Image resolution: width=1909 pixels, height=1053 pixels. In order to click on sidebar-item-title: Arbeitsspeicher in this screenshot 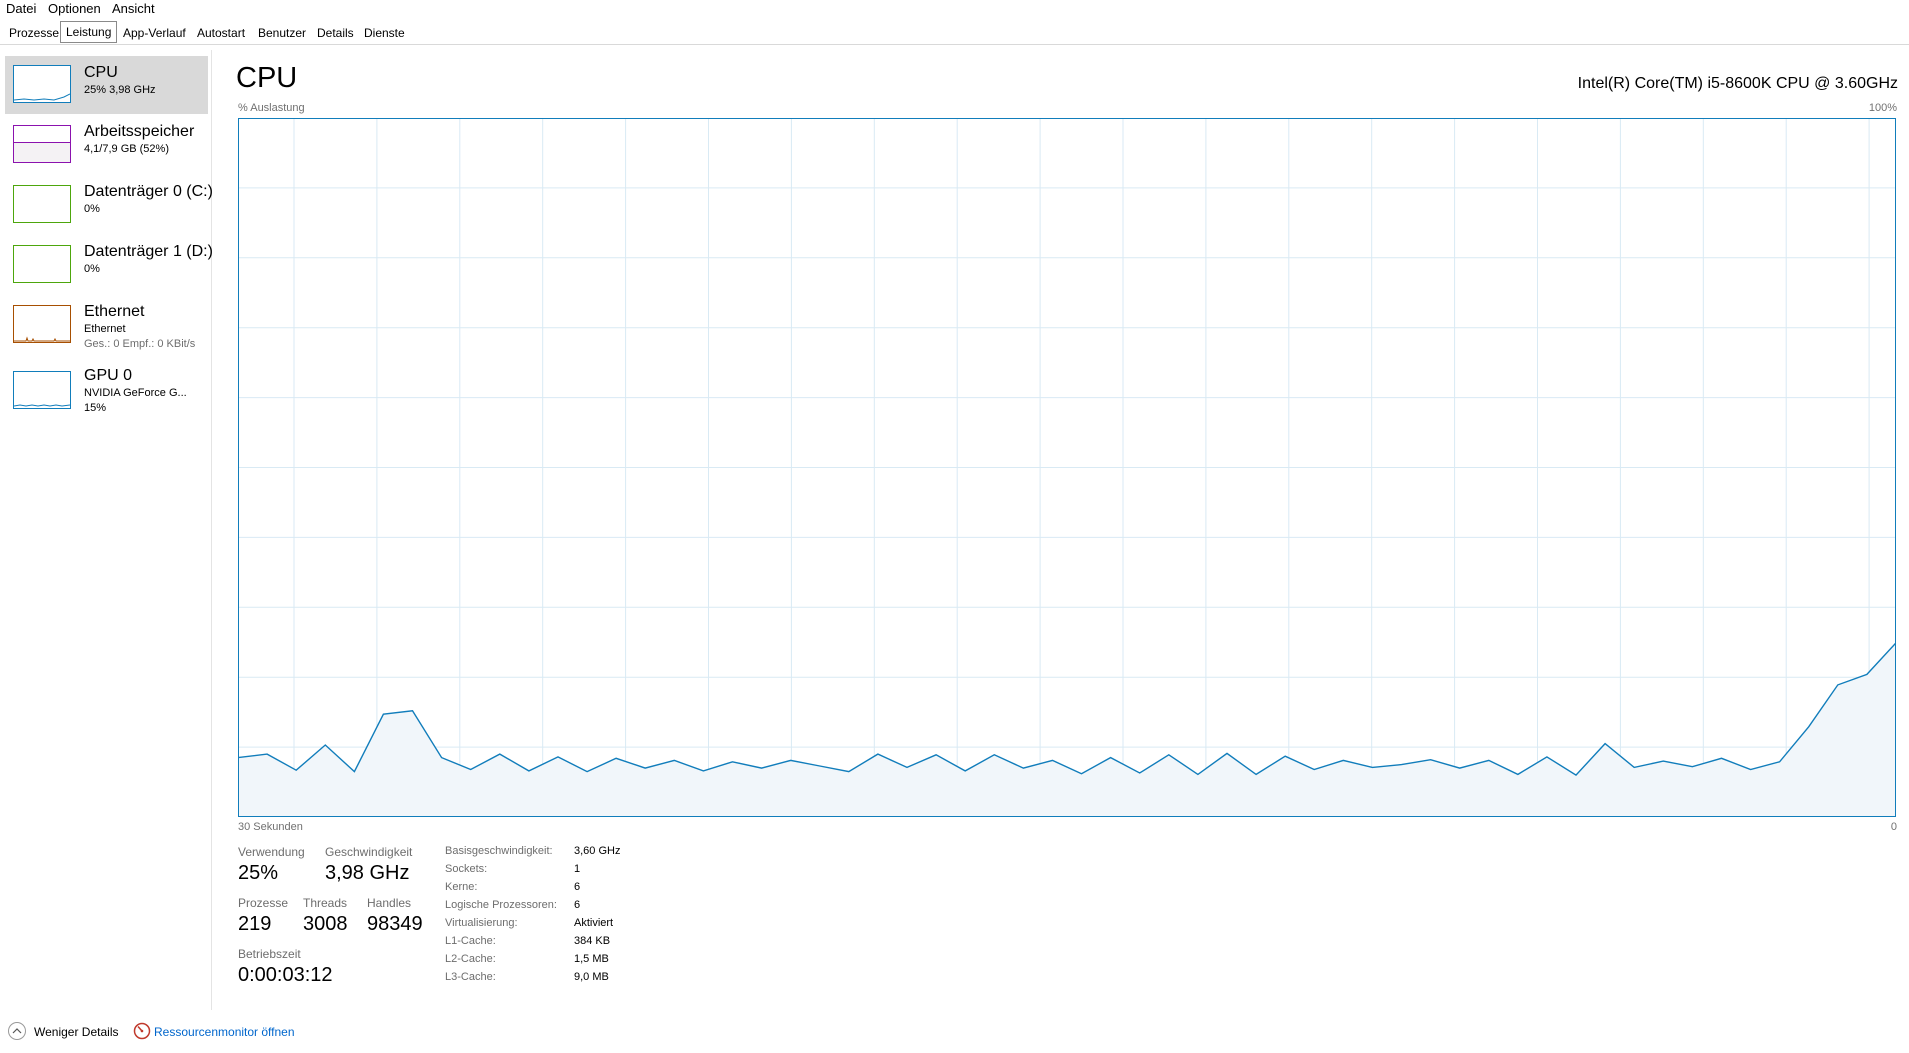, I will do `click(139, 131)`.